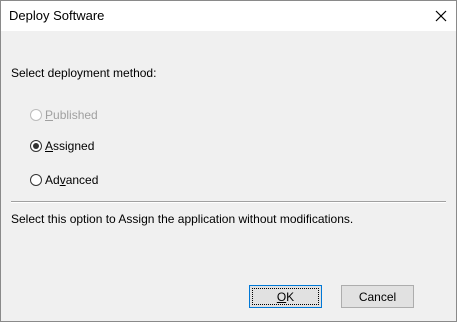 This screenshot has height=322, width=457. I want to click on label-rest: ublished, so click(75, 115).